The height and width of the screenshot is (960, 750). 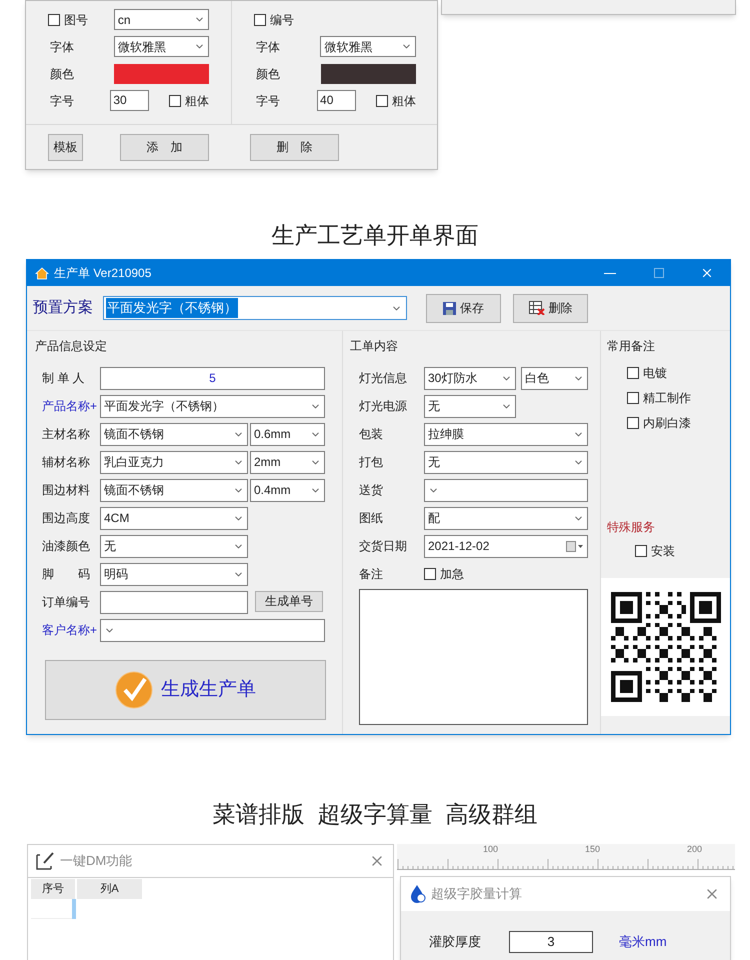 What do you see at coordinates (631, 346) in the screenshot?
I see `section-title: 常用备注` at bounding box center [631, 346].